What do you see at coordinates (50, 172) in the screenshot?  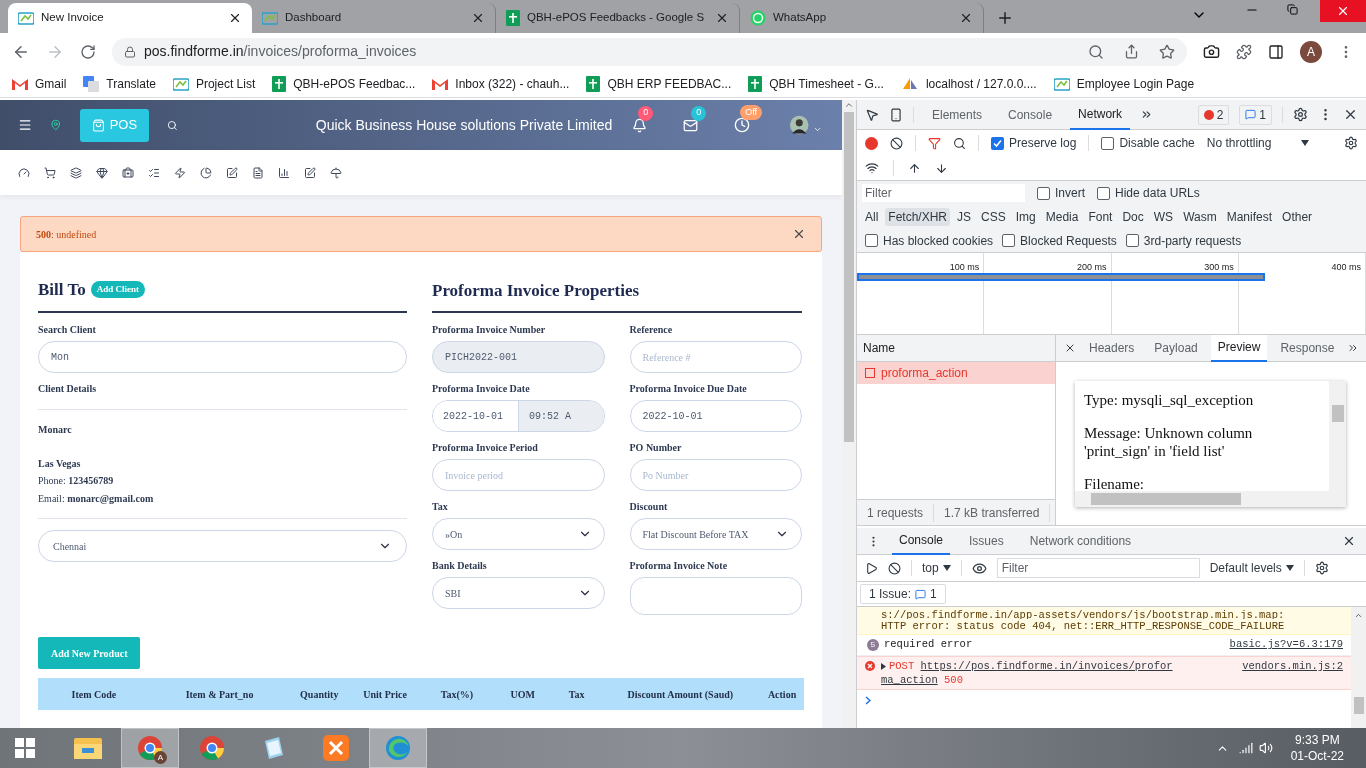 I see `cart-icon` at bounding box center [50, 172].